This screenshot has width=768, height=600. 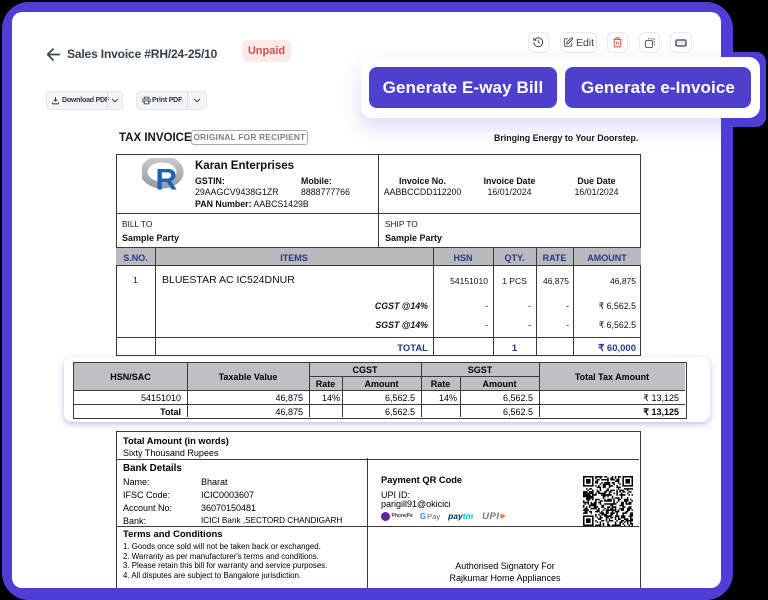 What do you see at coordinates (167, 178) in the screenshot?
I see `svg-text: R` at bounding box center [167, 178].